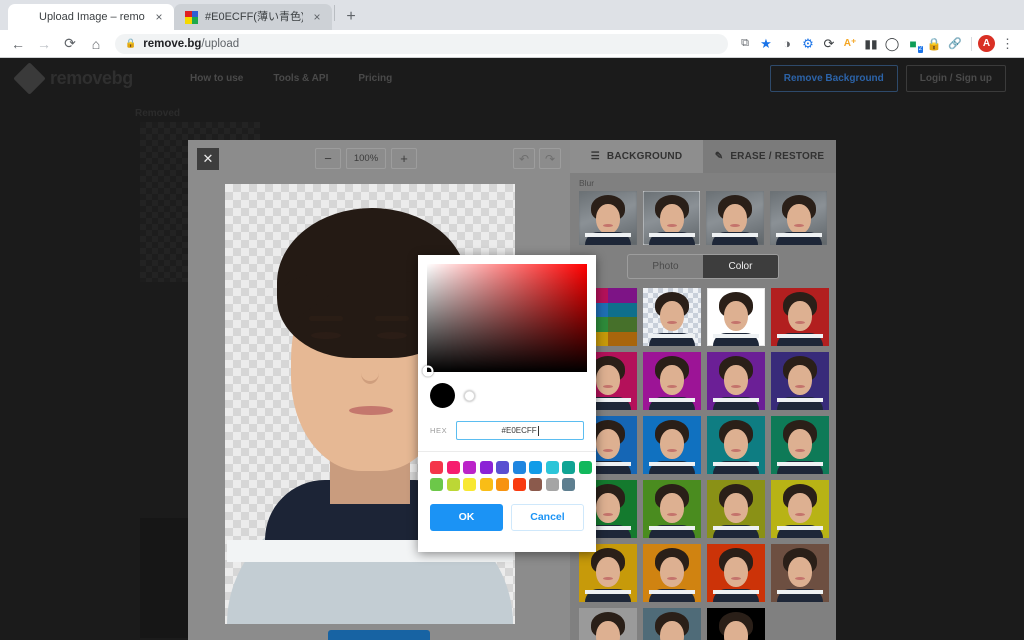 This screenshot has width=1024, height=640. Describe the element at coordinates (800, 573) in the screenshot. I see `color-thumbnail-brown` at that location.